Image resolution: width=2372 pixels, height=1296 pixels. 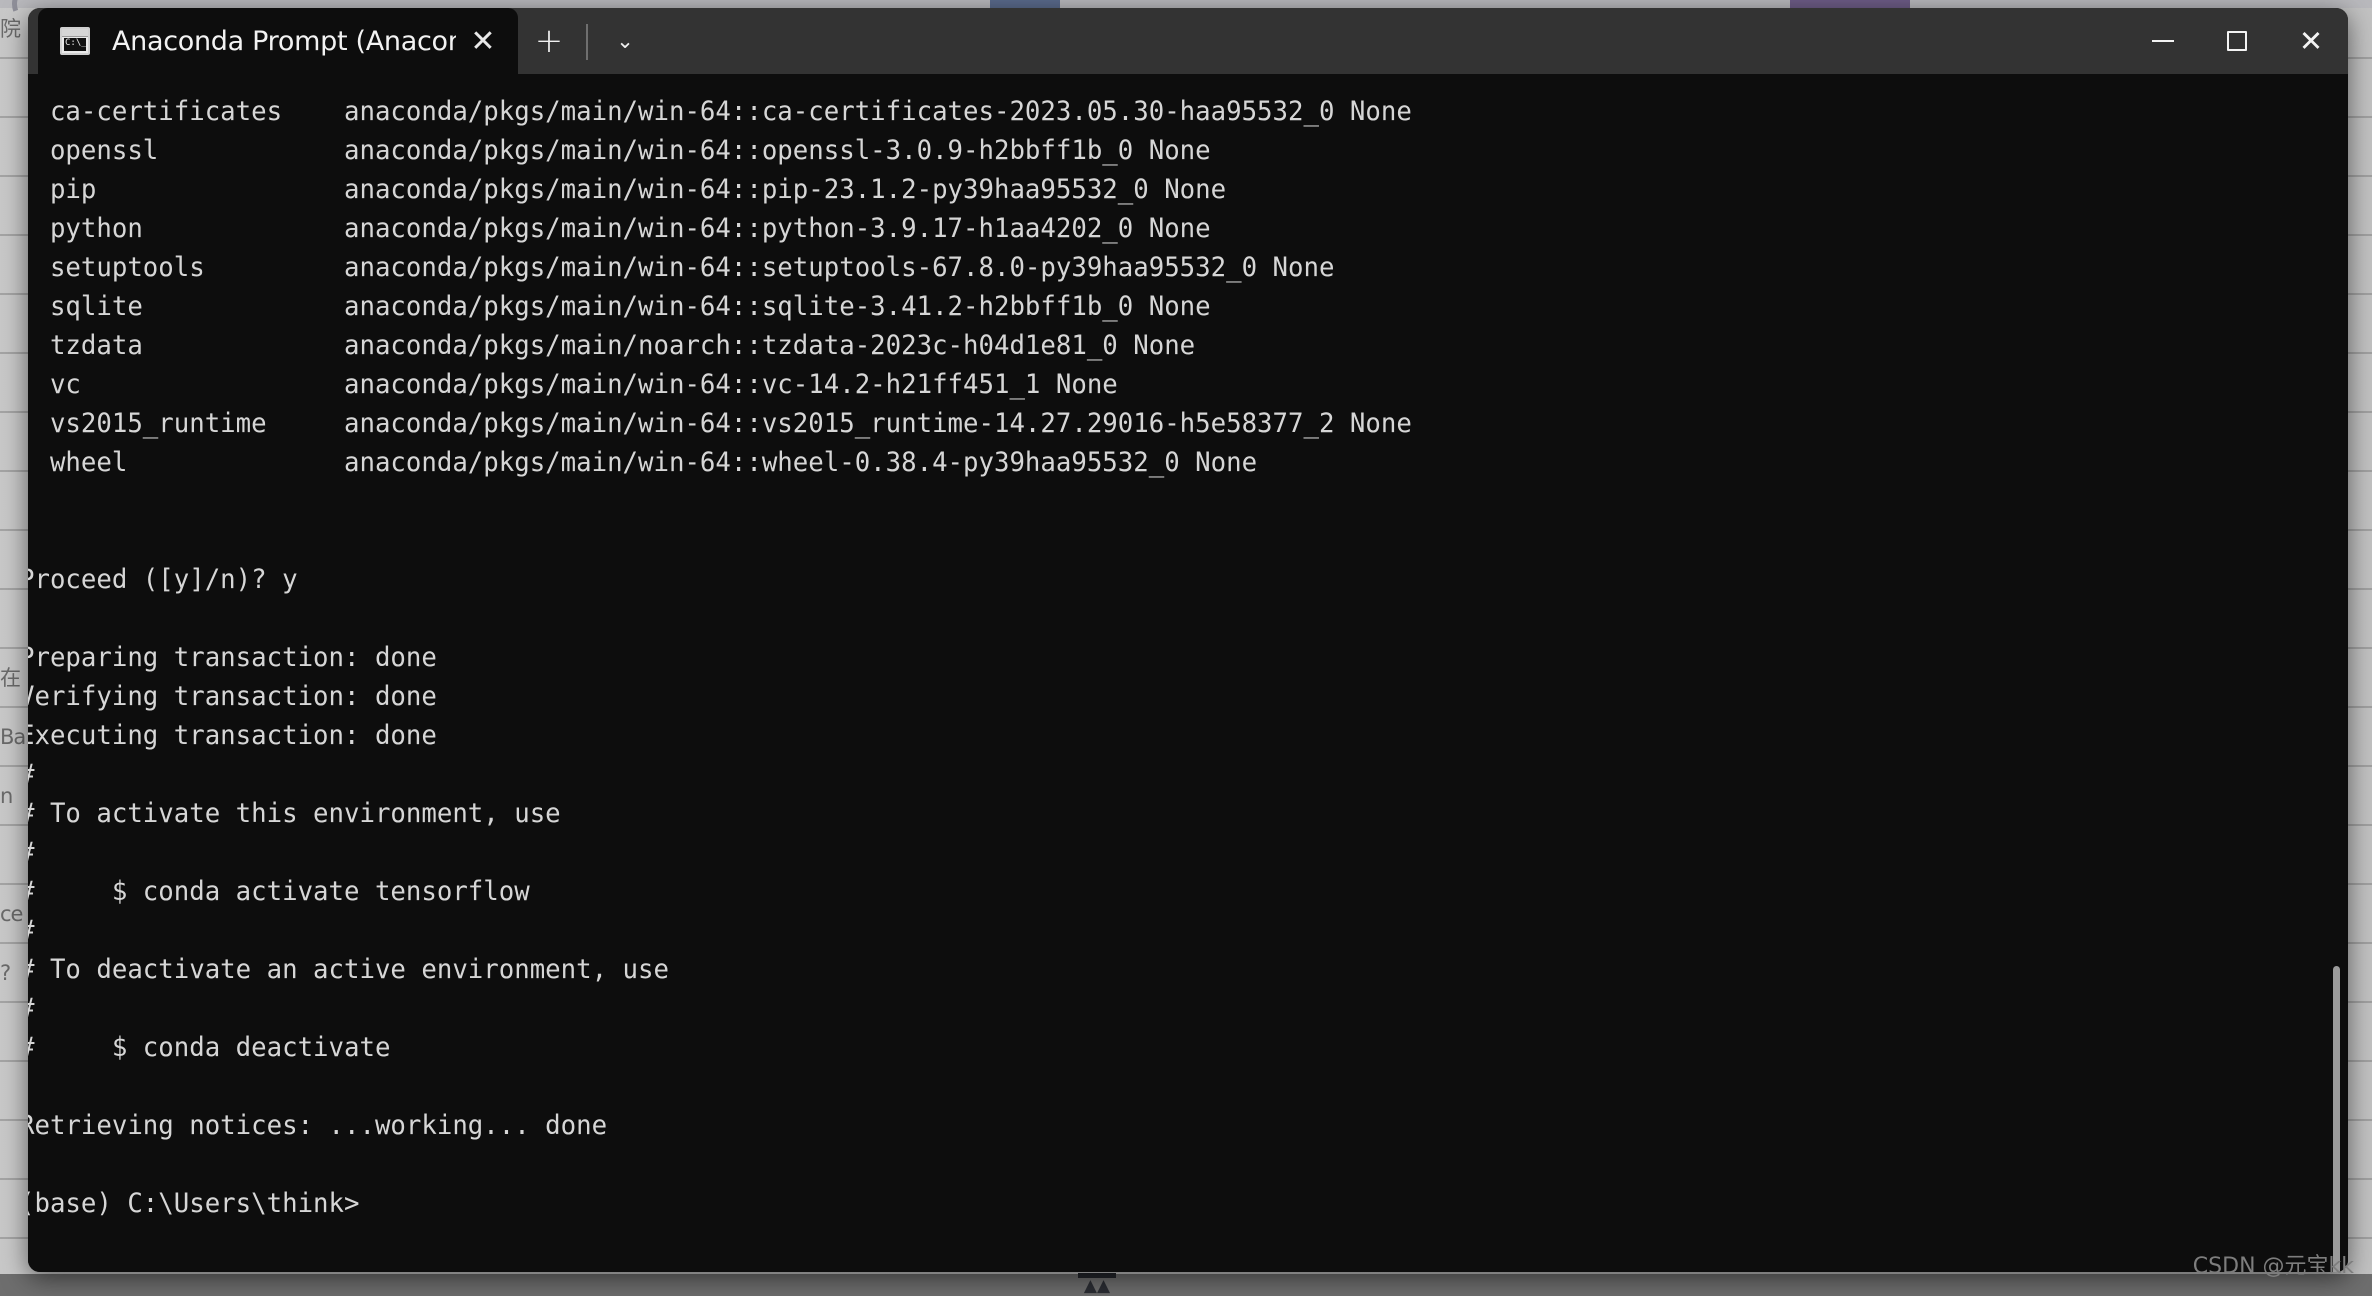 I want to click on console-icon: C:\_, so click(x=75, y=41).